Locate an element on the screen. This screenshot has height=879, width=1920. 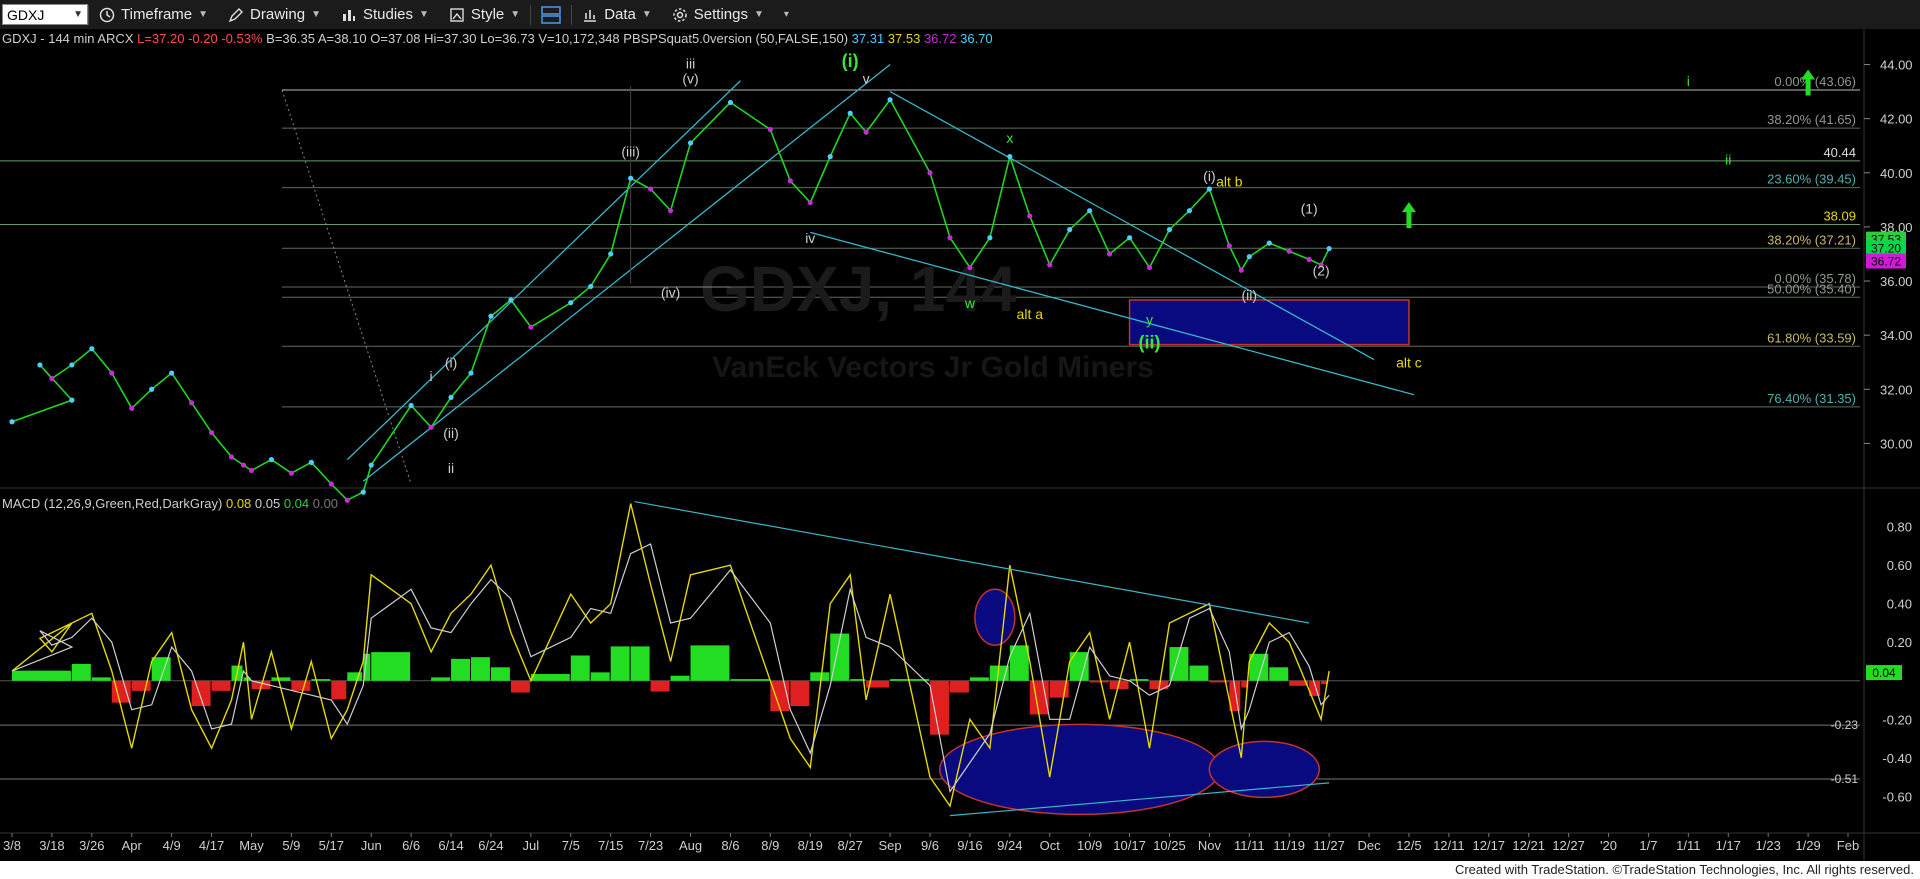
header-field: 37.31 is located at coordinates (866, 38).